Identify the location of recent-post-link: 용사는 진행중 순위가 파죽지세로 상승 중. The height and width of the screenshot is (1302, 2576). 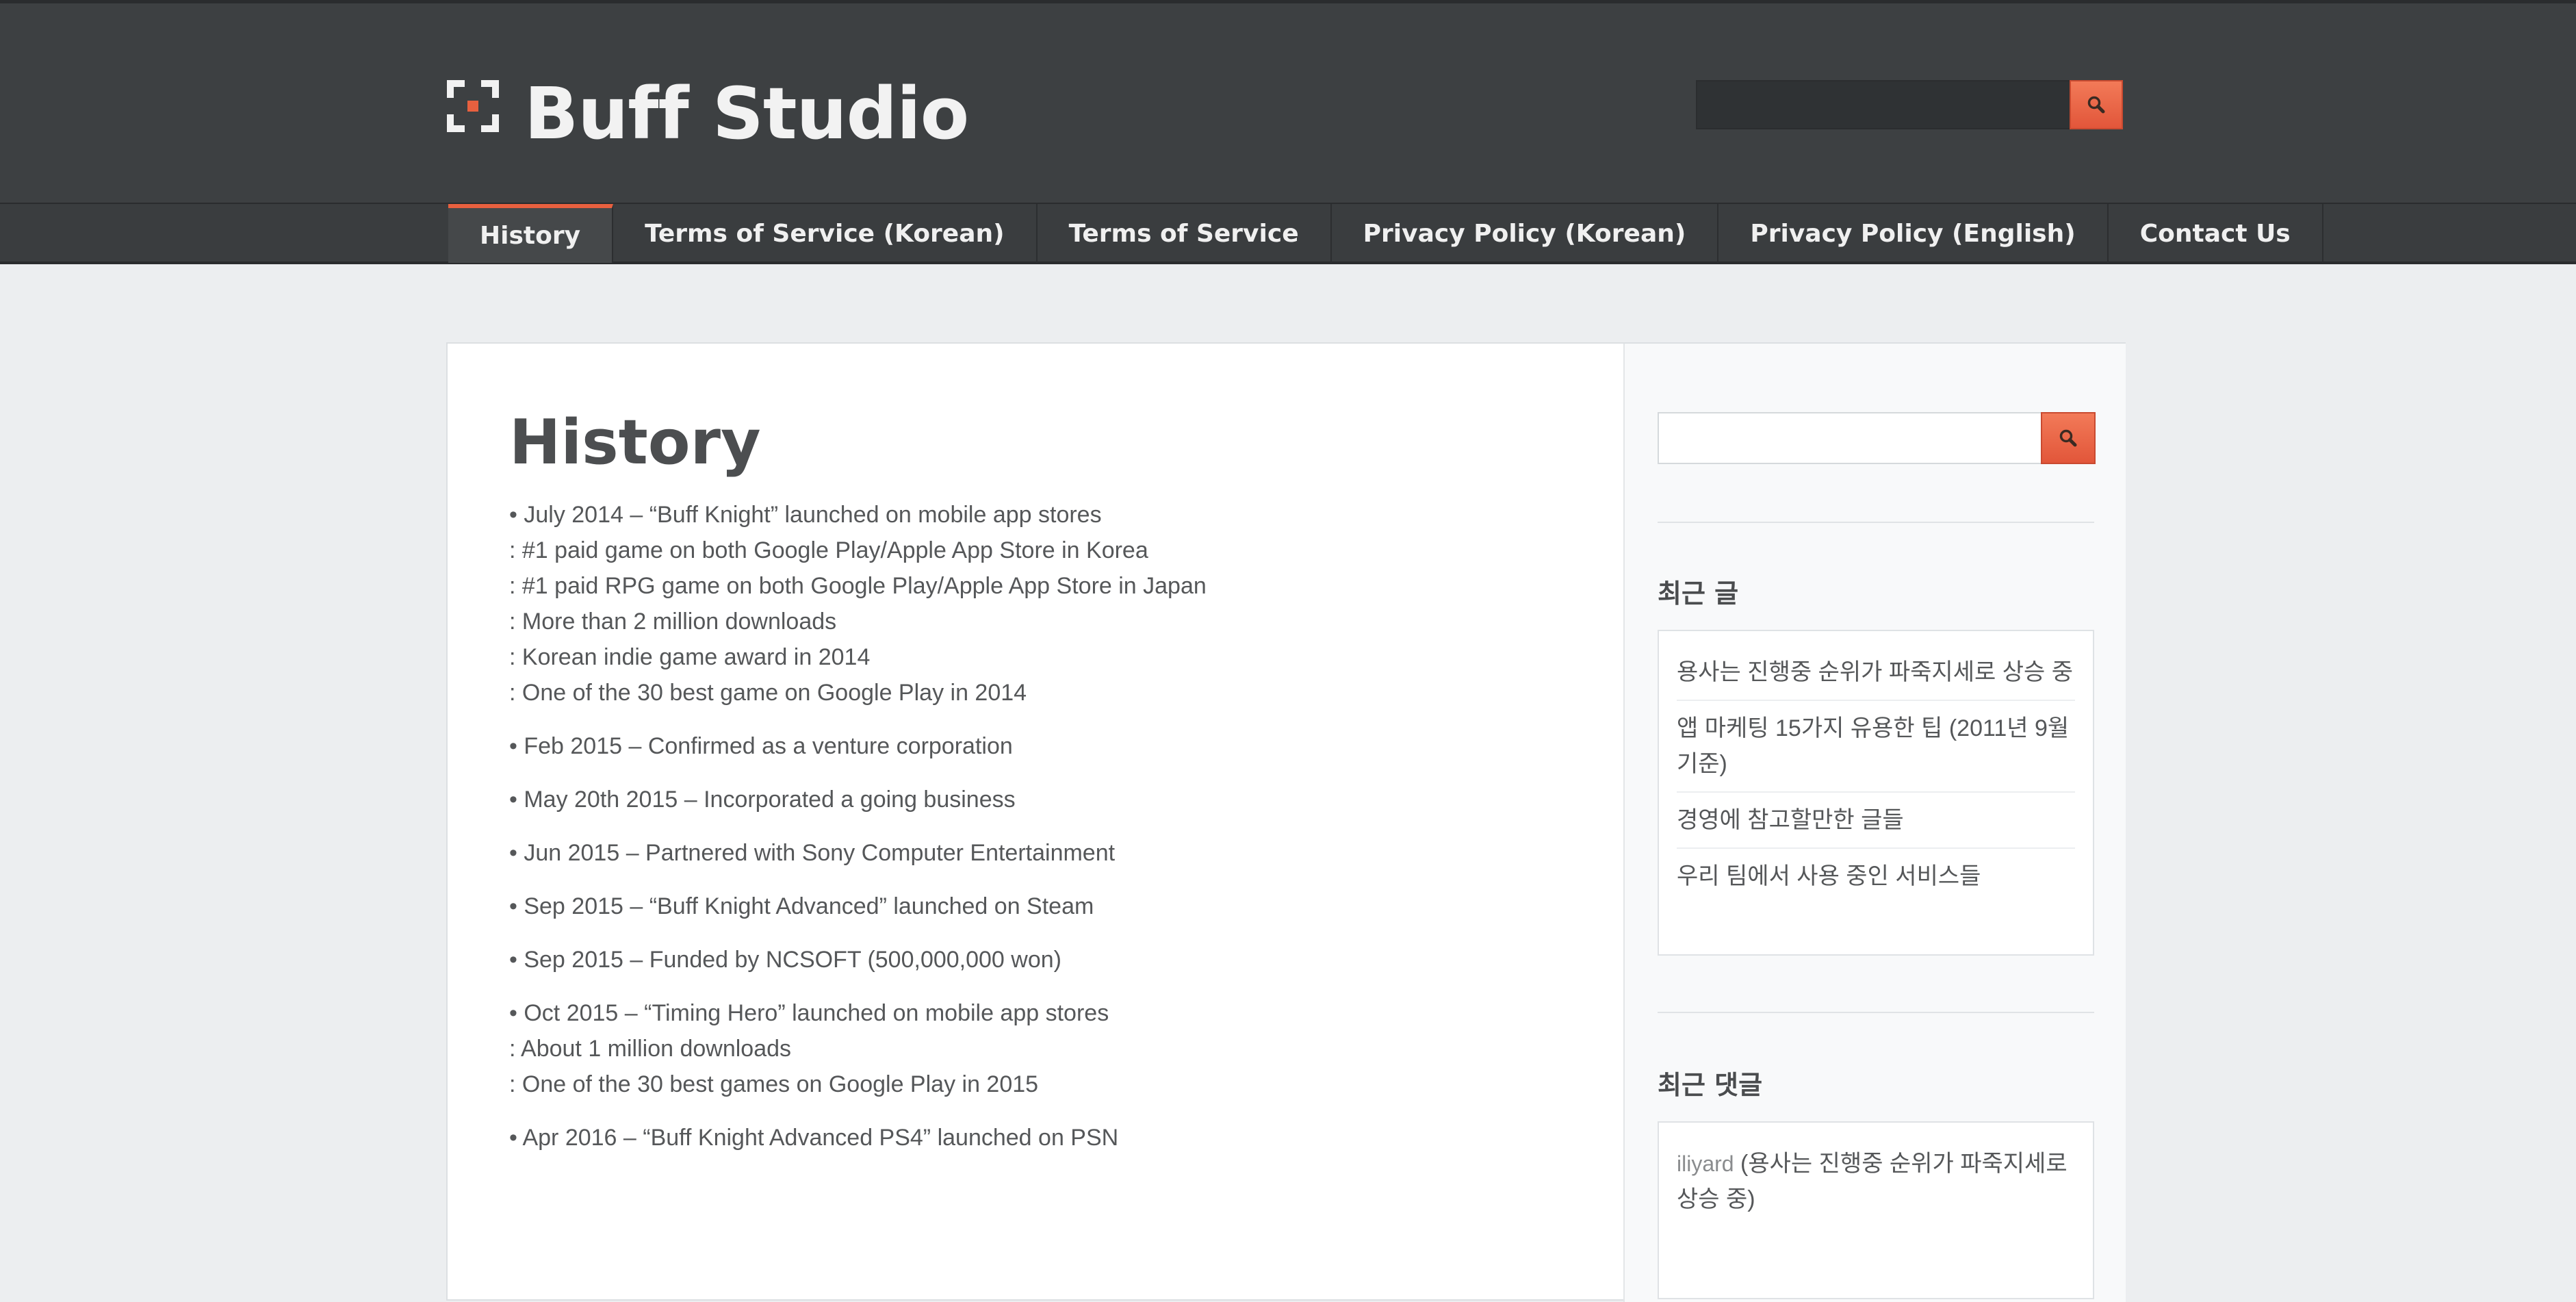
(1876, 673).